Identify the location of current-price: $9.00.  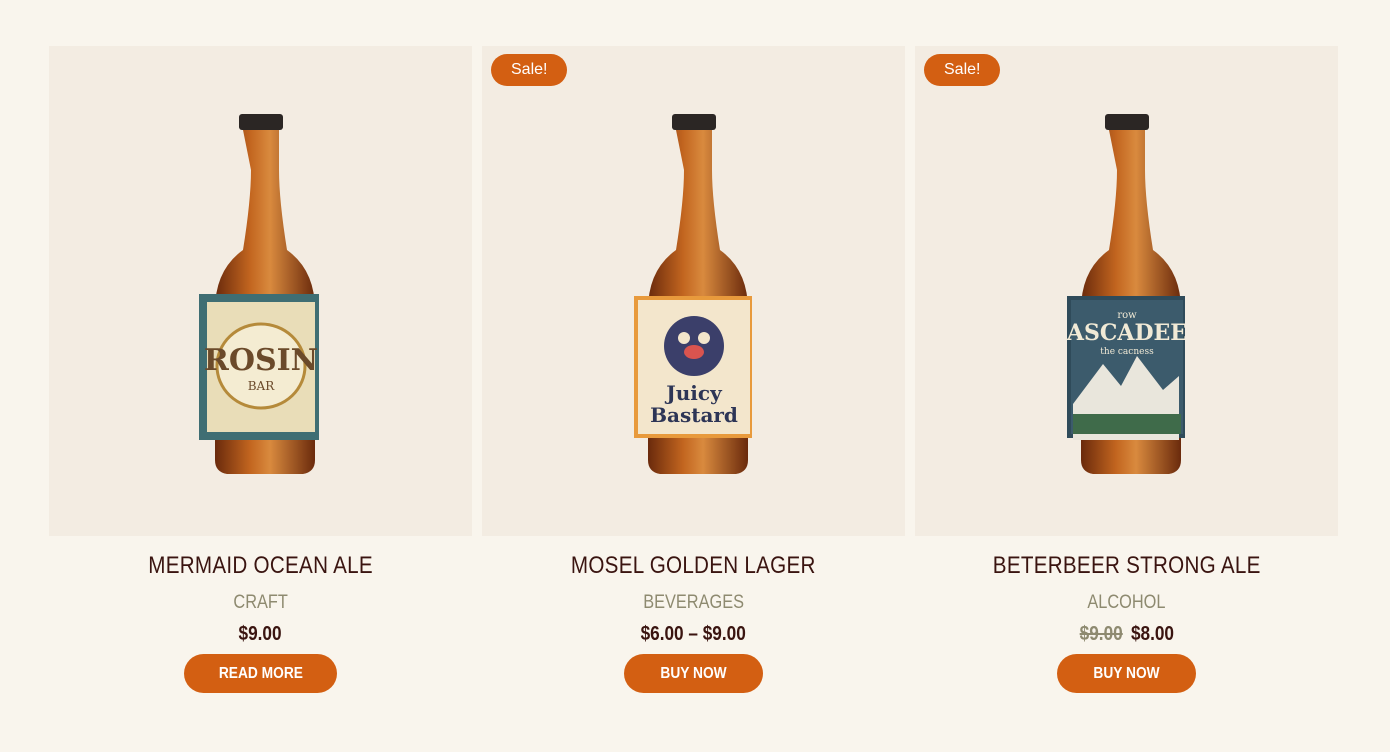
(260, 634).